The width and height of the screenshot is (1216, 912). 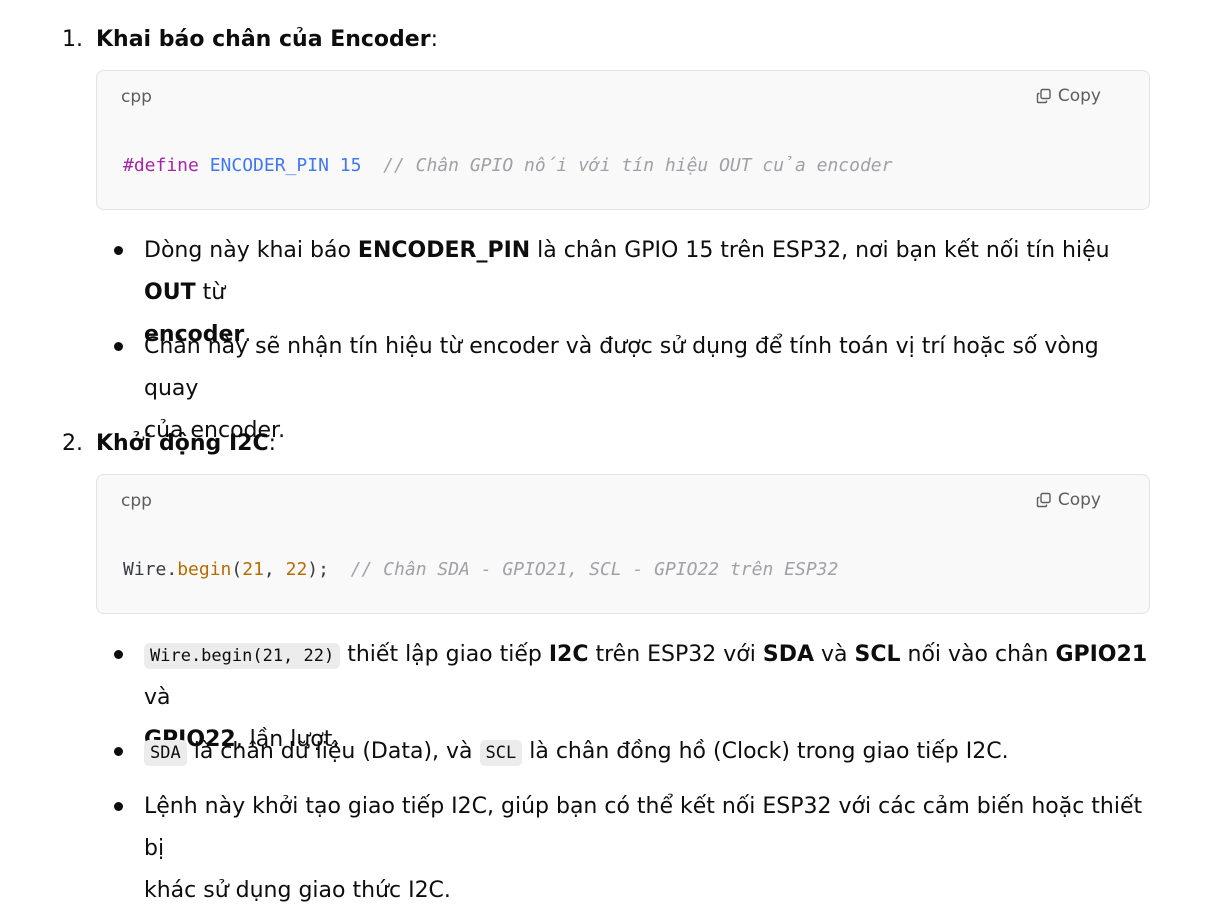 What do you see at coordinates (263, 39) in the screenshot?
I see `section-title: Khai báo chân của Encoder` at bounding box center [263, 39].